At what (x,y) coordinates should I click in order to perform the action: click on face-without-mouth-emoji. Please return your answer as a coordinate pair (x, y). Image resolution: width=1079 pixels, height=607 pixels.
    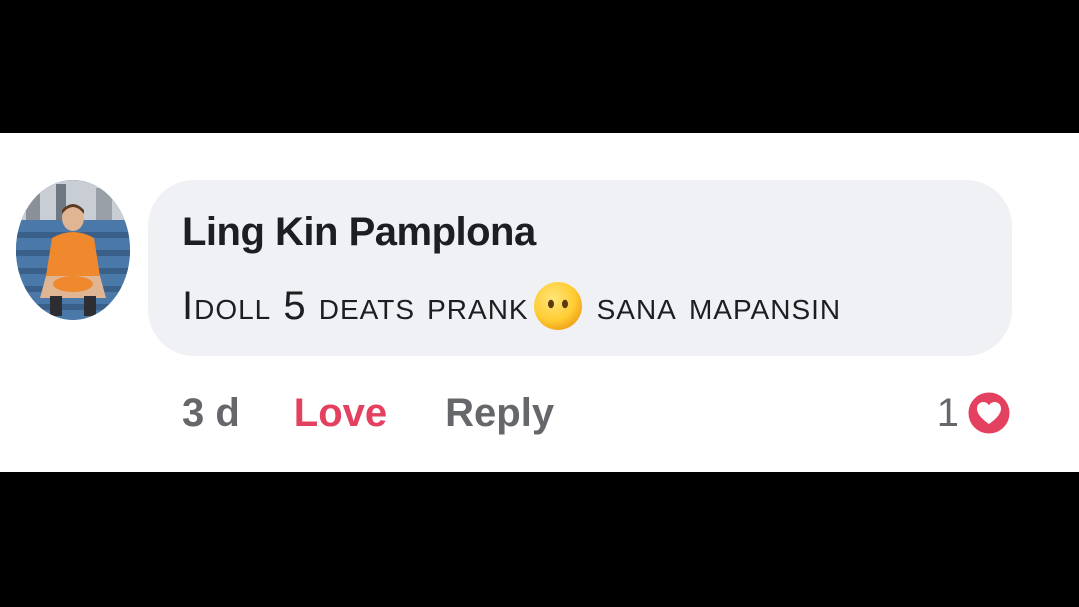
    Looking at the image, I should click on (558, 306).